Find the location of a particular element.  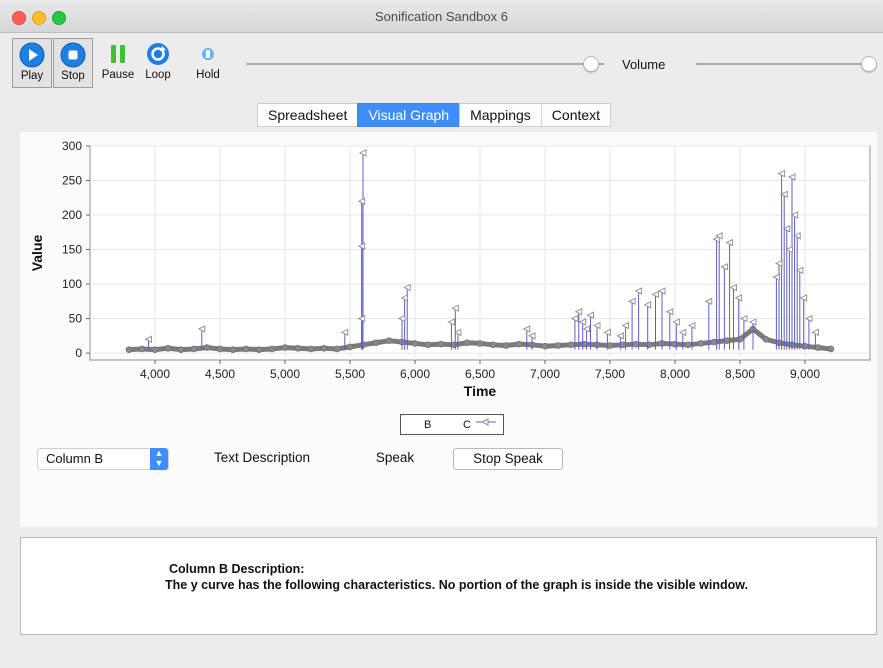

volume-slider is located at coordinates (784, 64).